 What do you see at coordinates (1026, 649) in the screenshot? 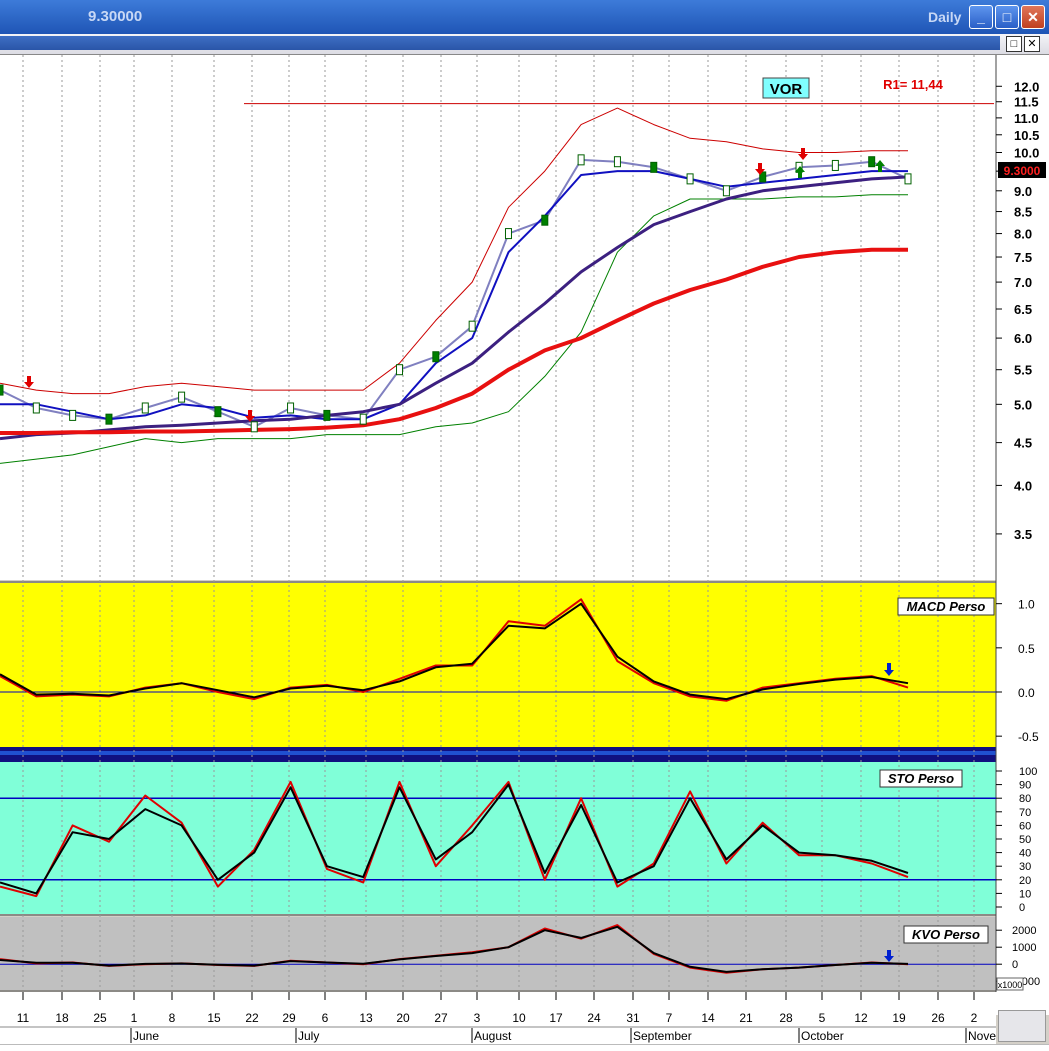
I see `macd-tick-label: 0.5` at bounding box center [1026, 649].